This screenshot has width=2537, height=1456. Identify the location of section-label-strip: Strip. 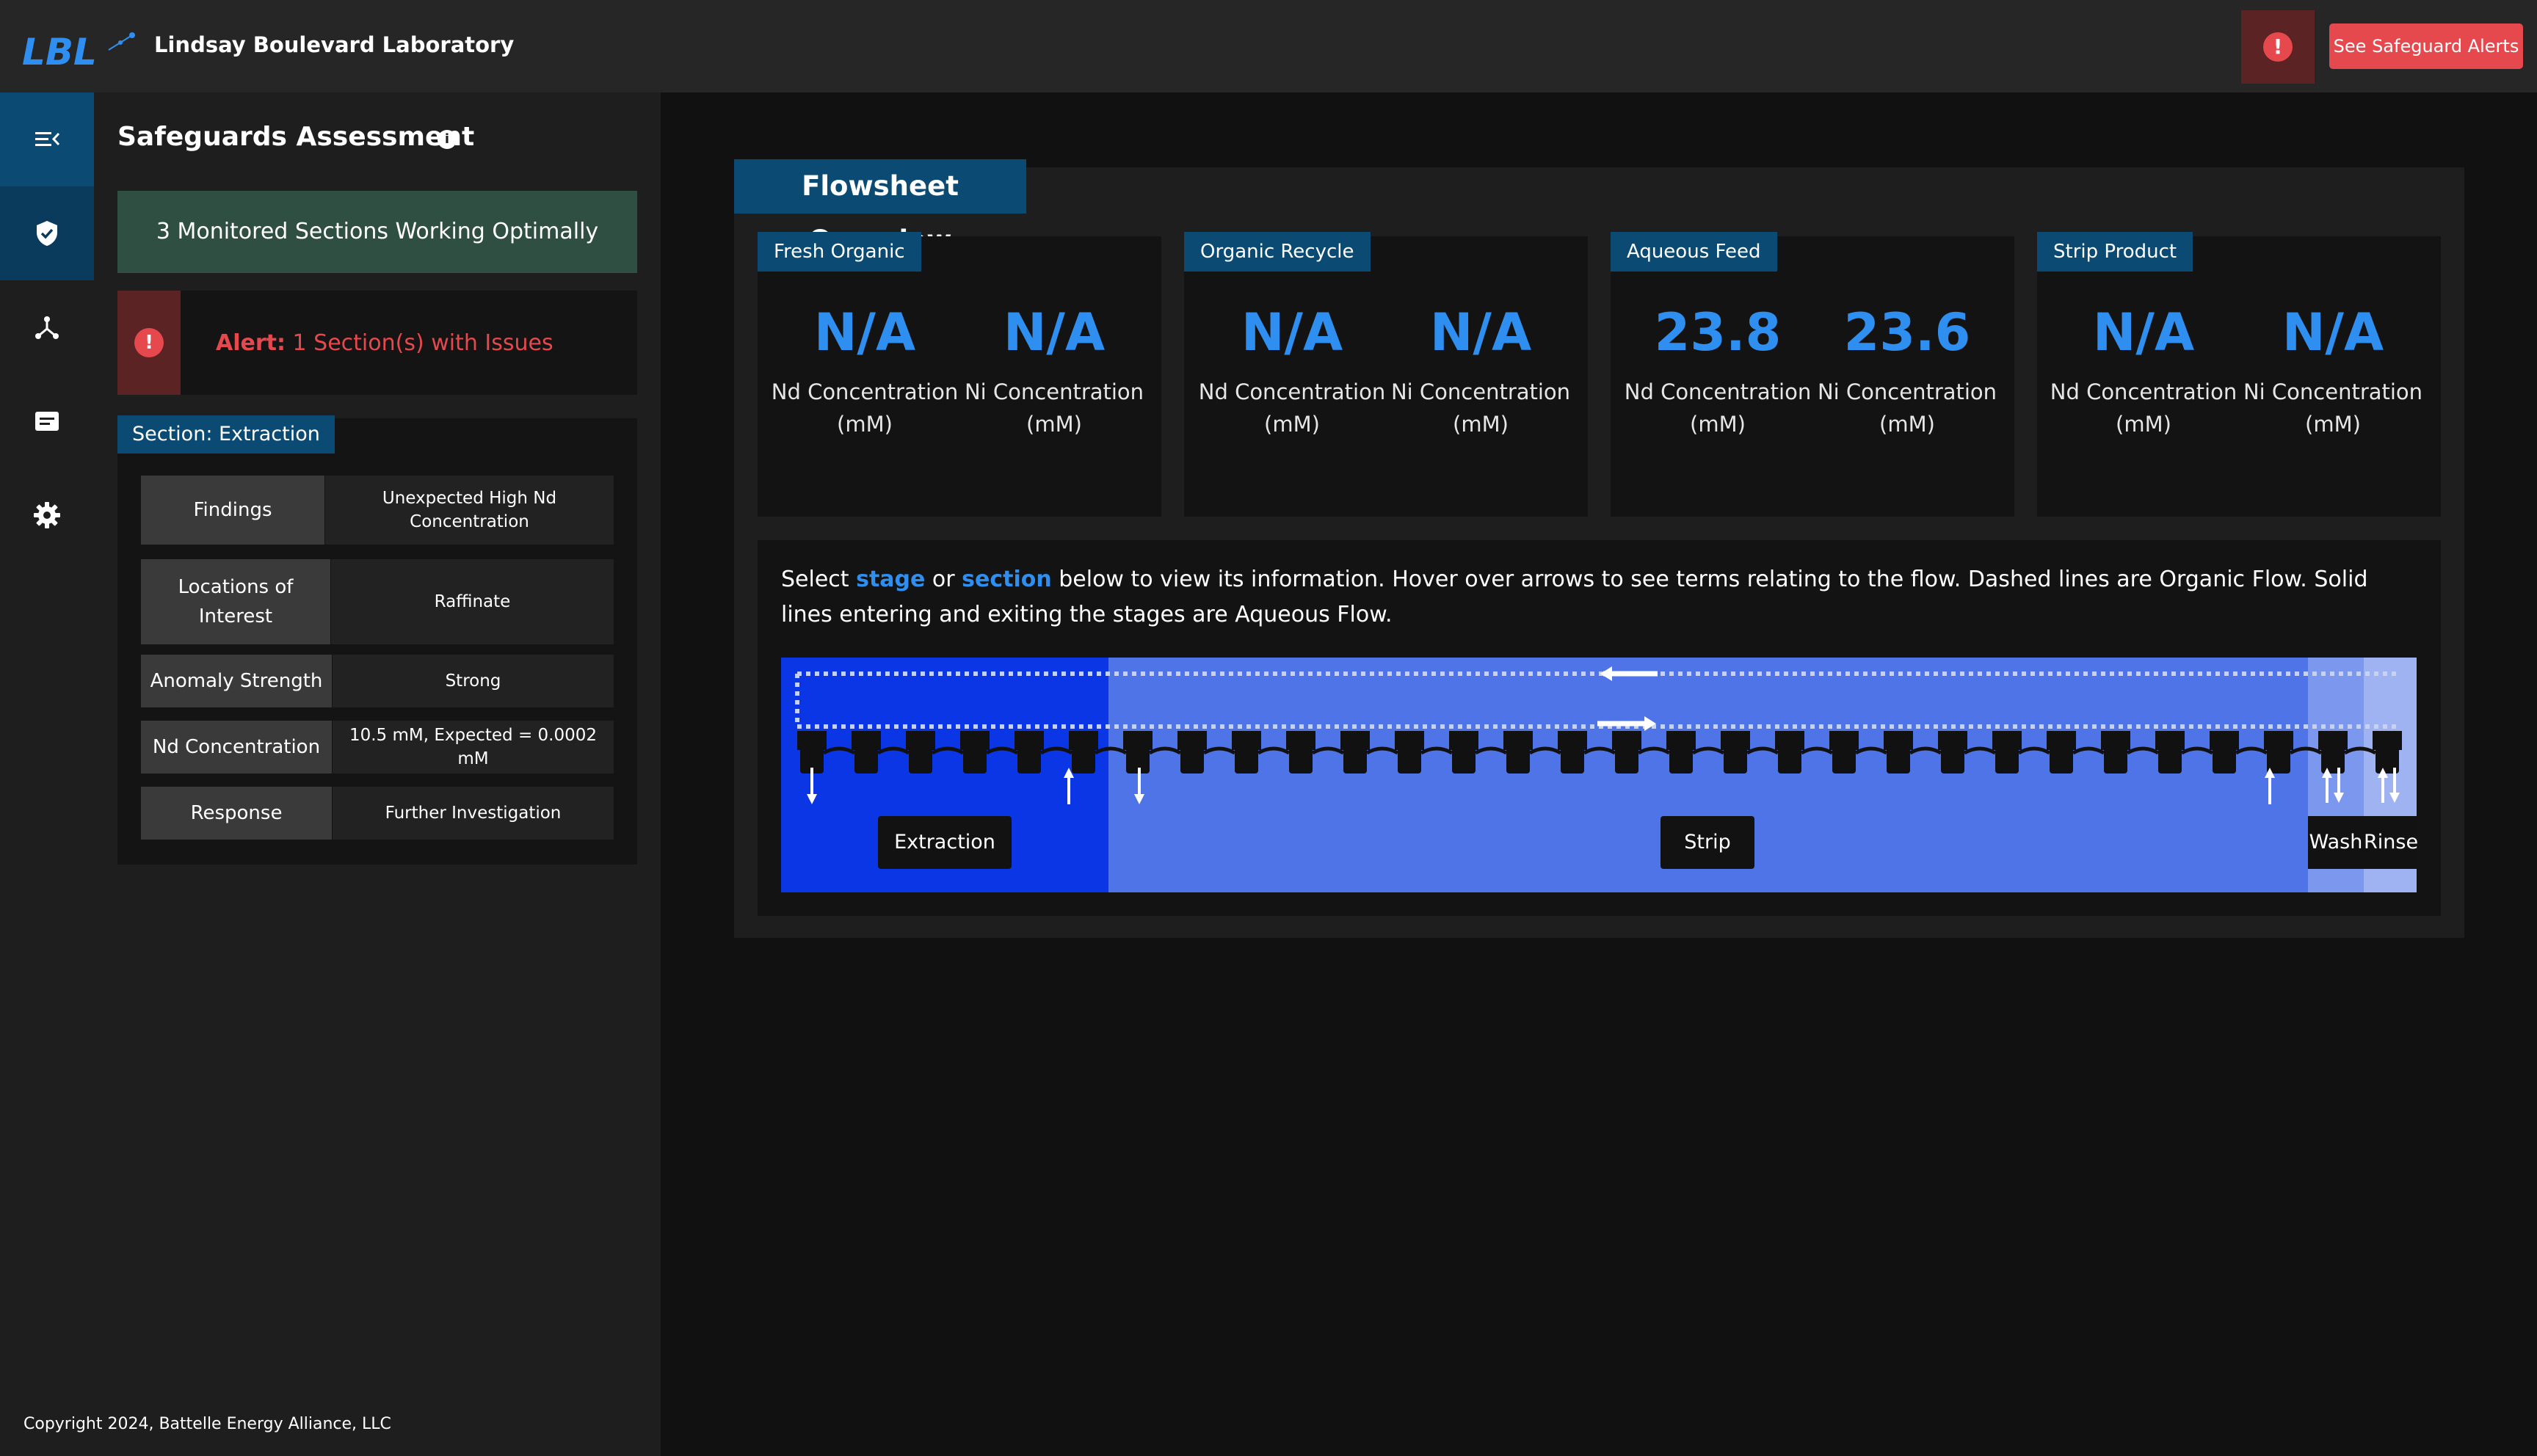
(1707, 843).